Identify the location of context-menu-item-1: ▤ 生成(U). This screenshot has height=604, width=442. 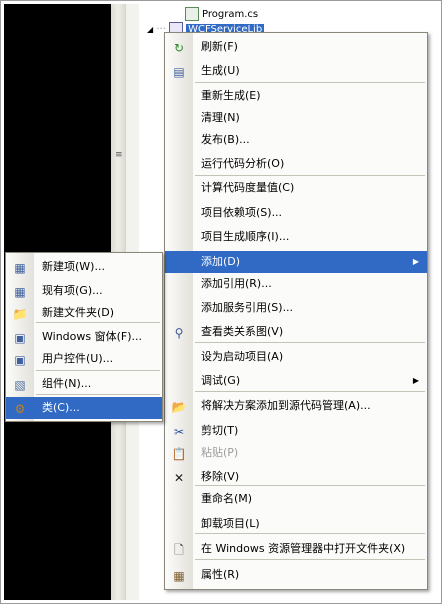
(296, 71).